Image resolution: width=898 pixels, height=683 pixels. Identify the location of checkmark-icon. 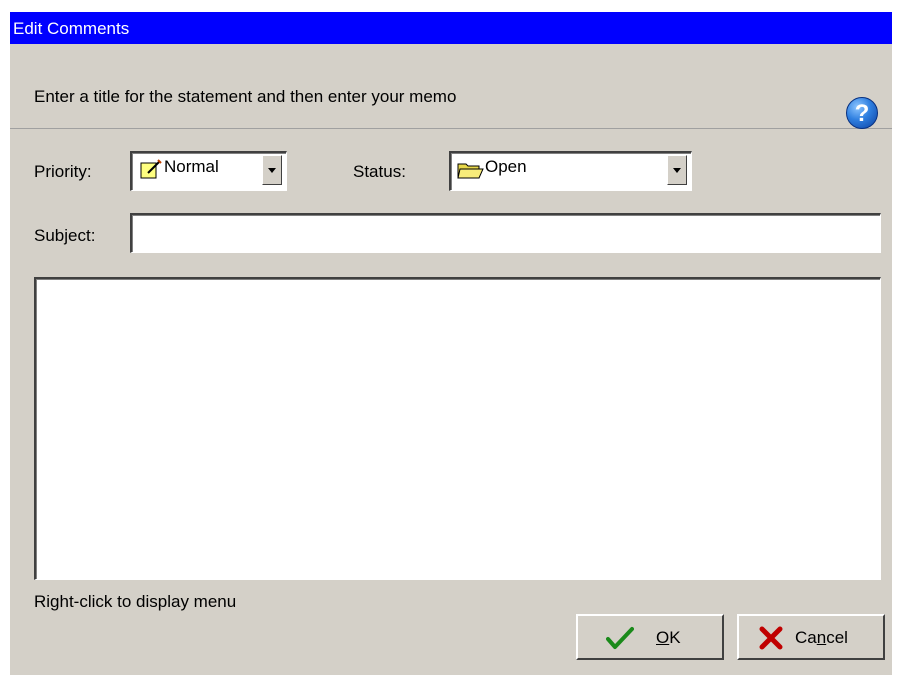
(620, 638).